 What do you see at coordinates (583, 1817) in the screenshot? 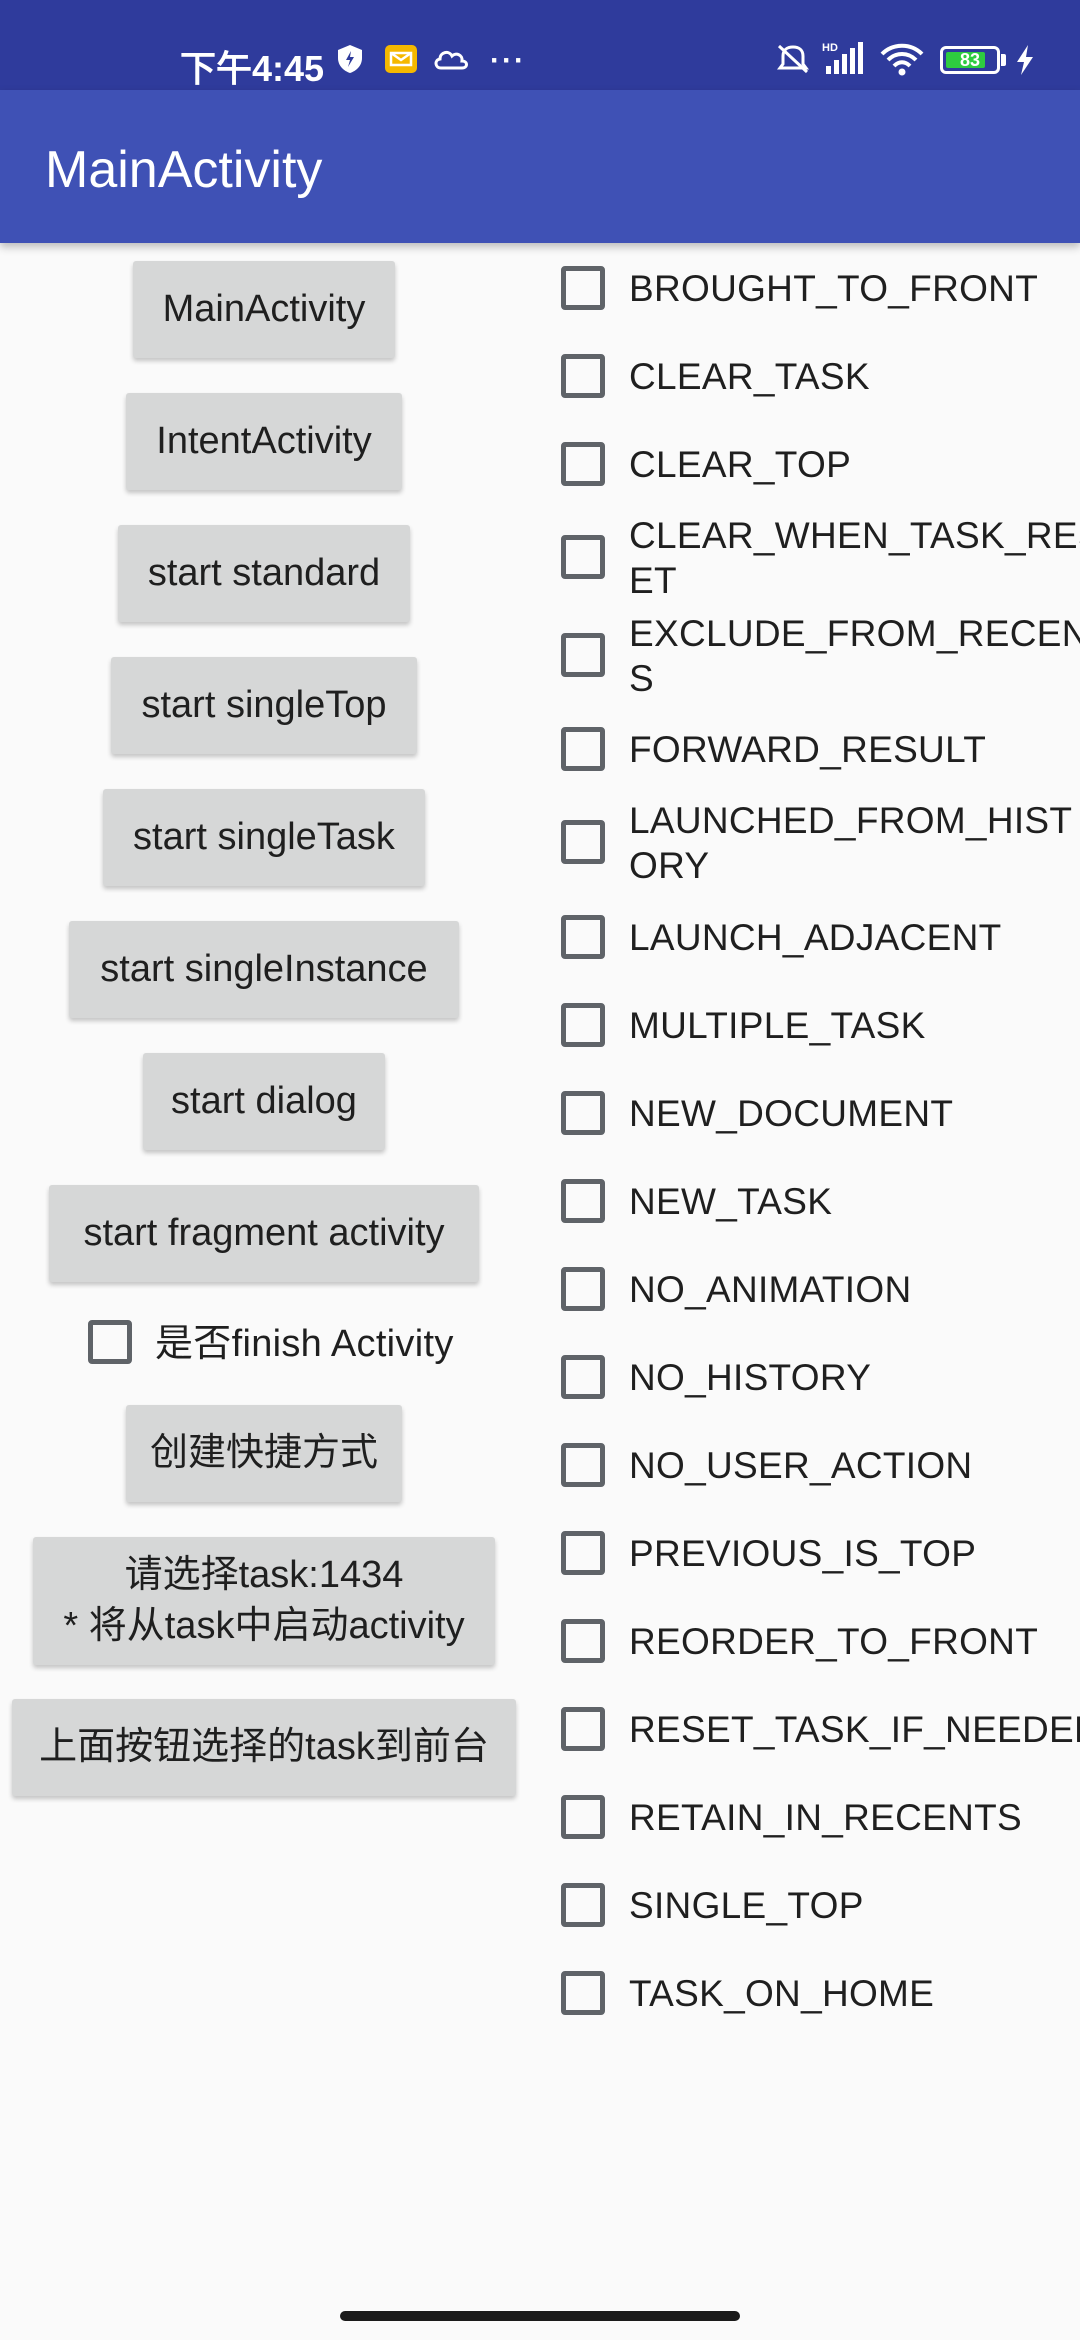
I see `flag-checkbox-retain-in-recents` at bounding box center [583, 1817].